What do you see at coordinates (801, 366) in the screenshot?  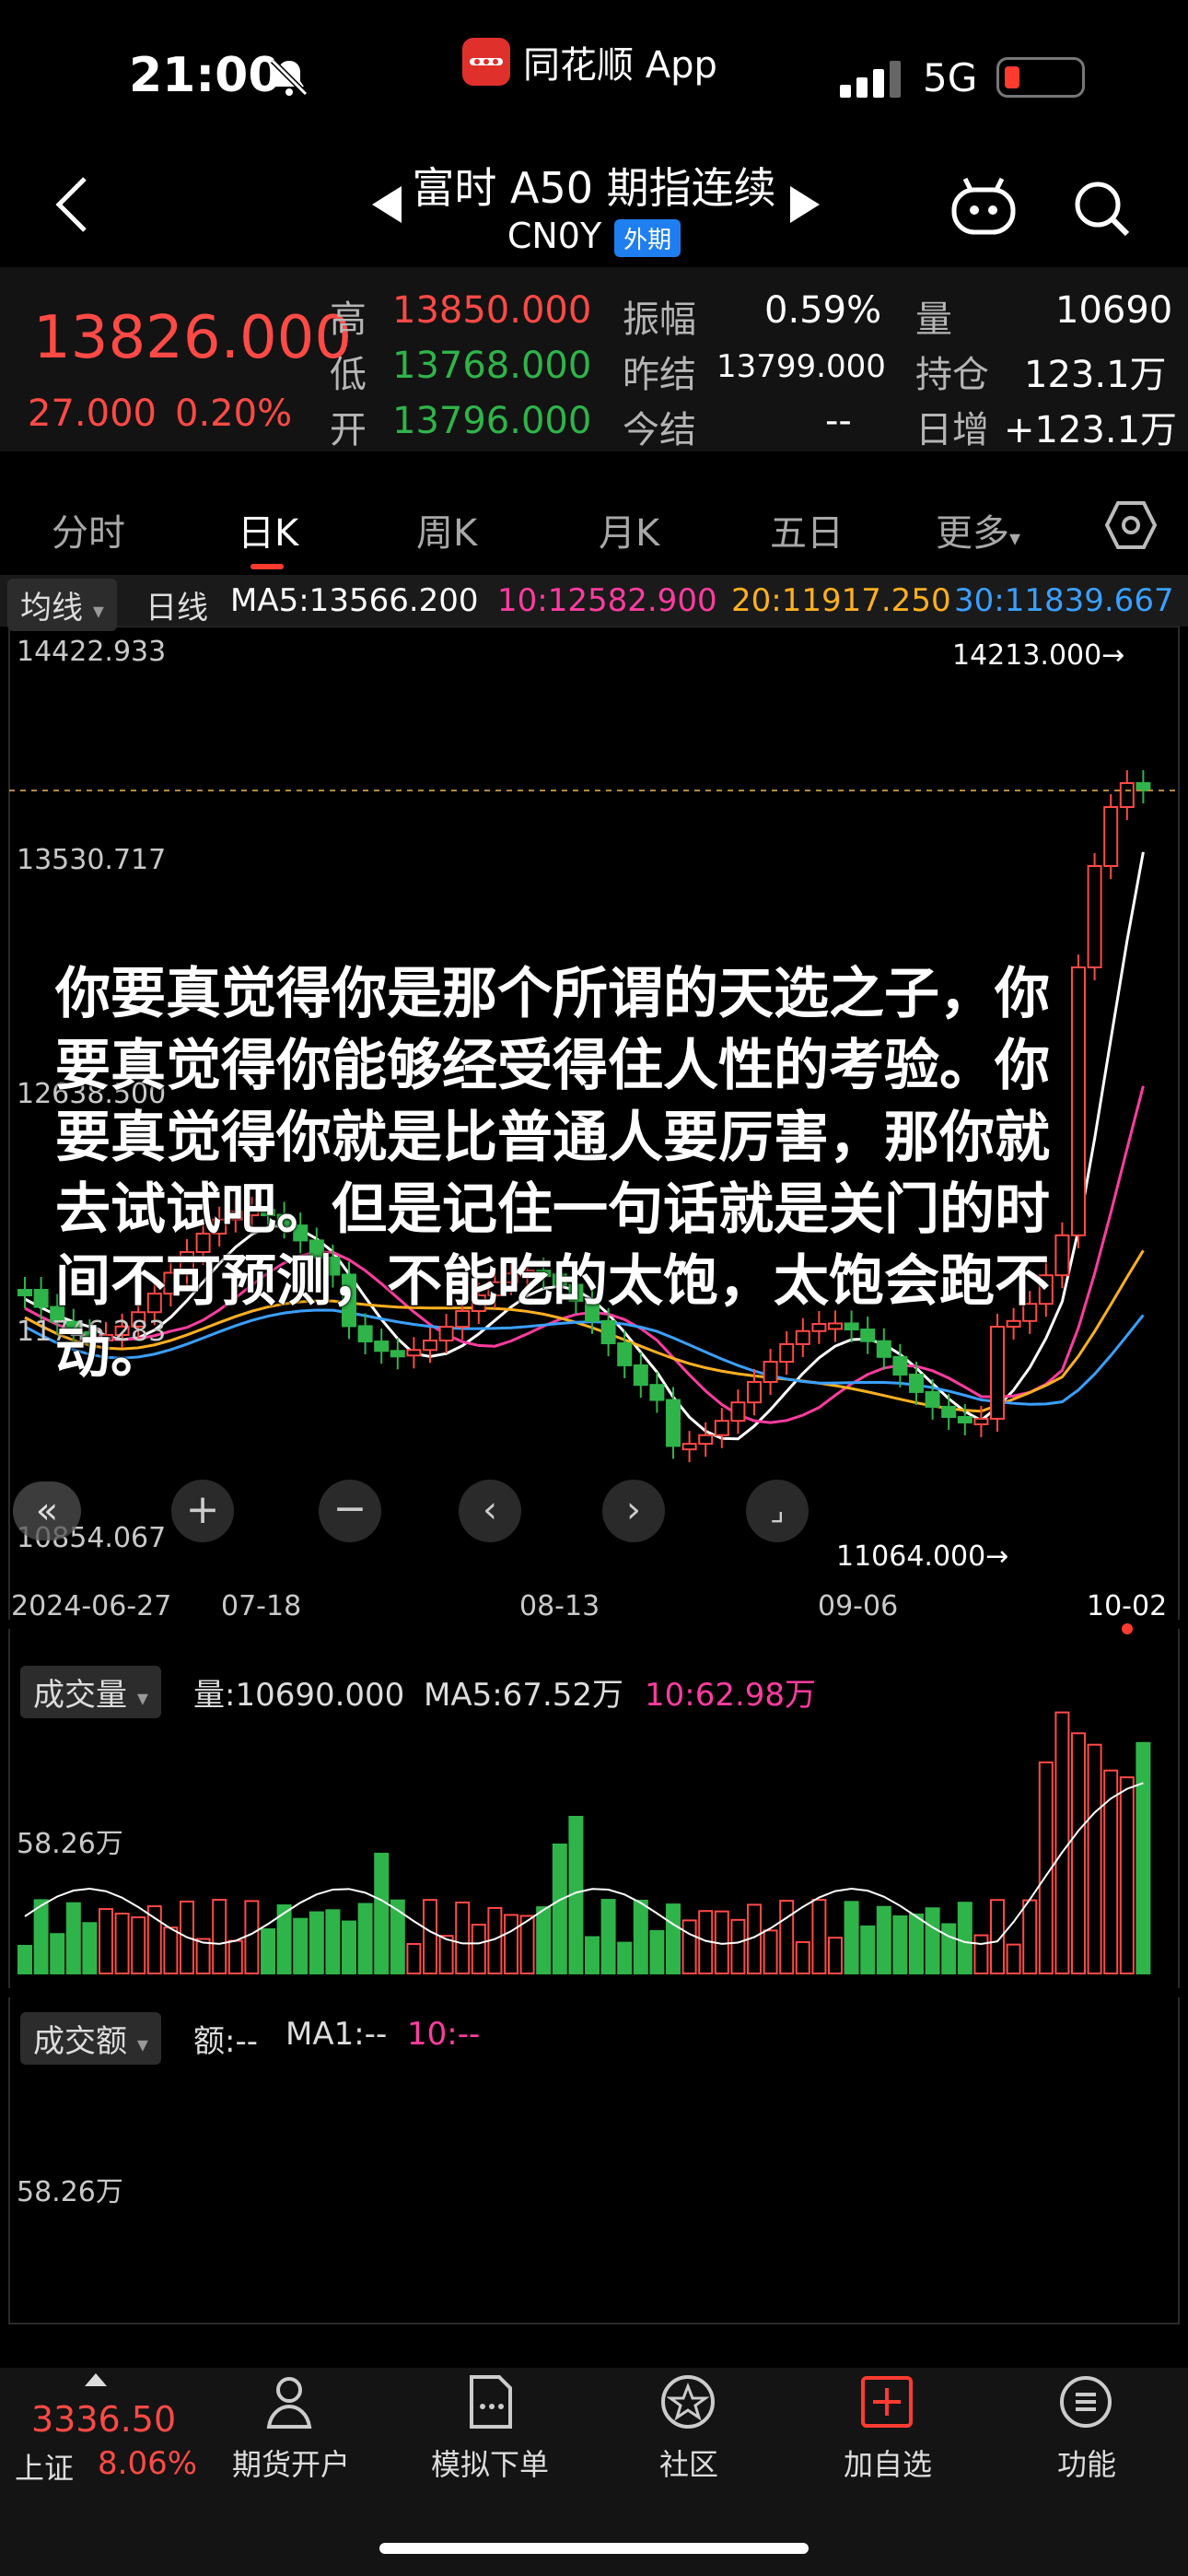 I see `prev-settle-value: 13799.000` at bounding box center [801, 366].